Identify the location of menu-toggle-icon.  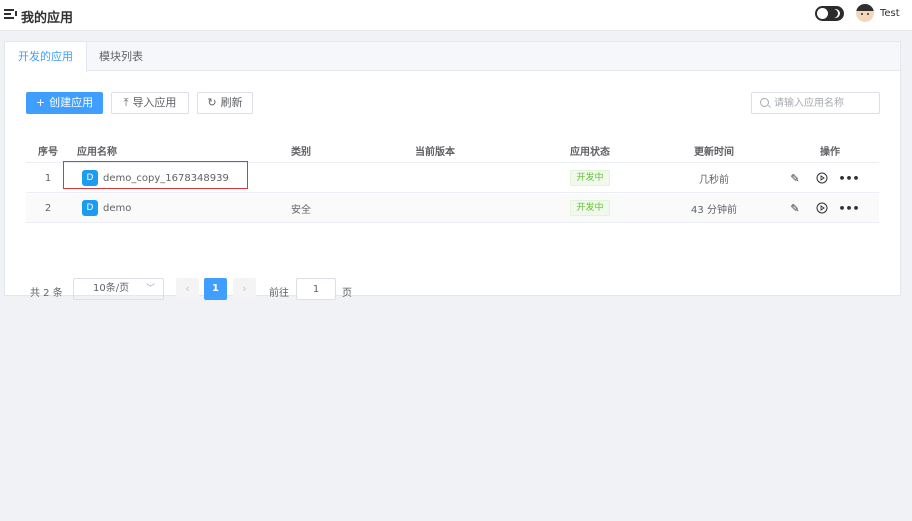
(11, 14).